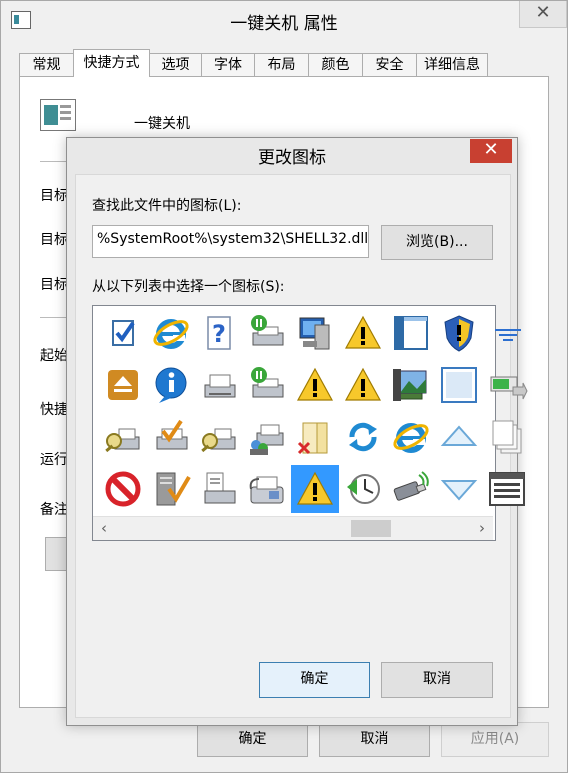 This screenshot has width=568, height=773. What do you see at coordinates (459, 333) in the screenshot?
I see `security-shield-icon` at bounding box center [459, 333].